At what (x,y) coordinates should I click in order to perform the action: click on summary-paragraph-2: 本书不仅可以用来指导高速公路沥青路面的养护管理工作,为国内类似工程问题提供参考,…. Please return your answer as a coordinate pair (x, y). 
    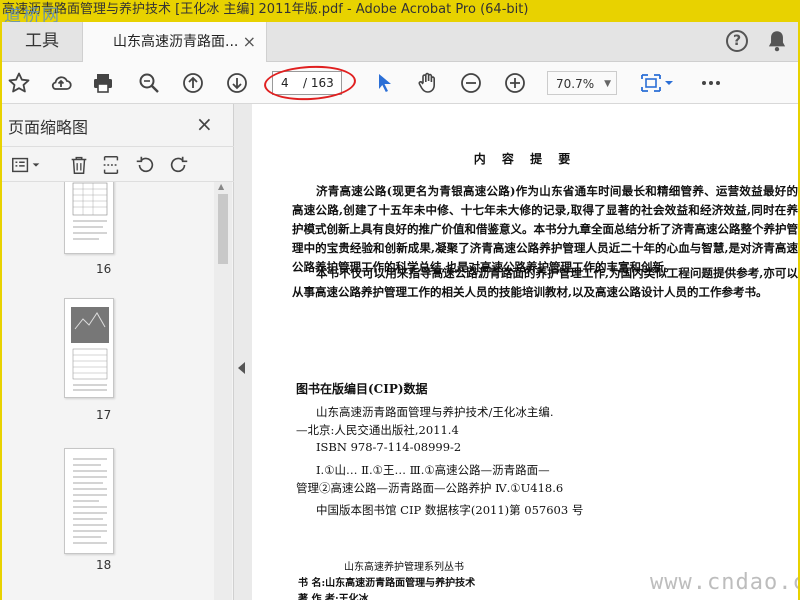
    Looking at the image, I should click on (545, 282).